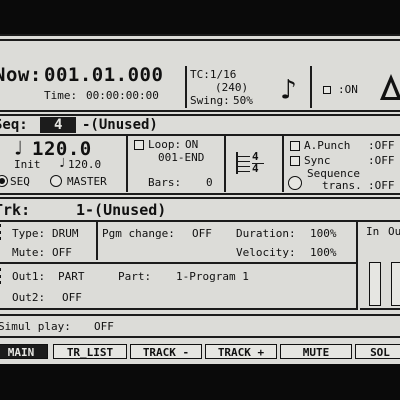  I want to click on apunch-checkbox, so click(295, 146).